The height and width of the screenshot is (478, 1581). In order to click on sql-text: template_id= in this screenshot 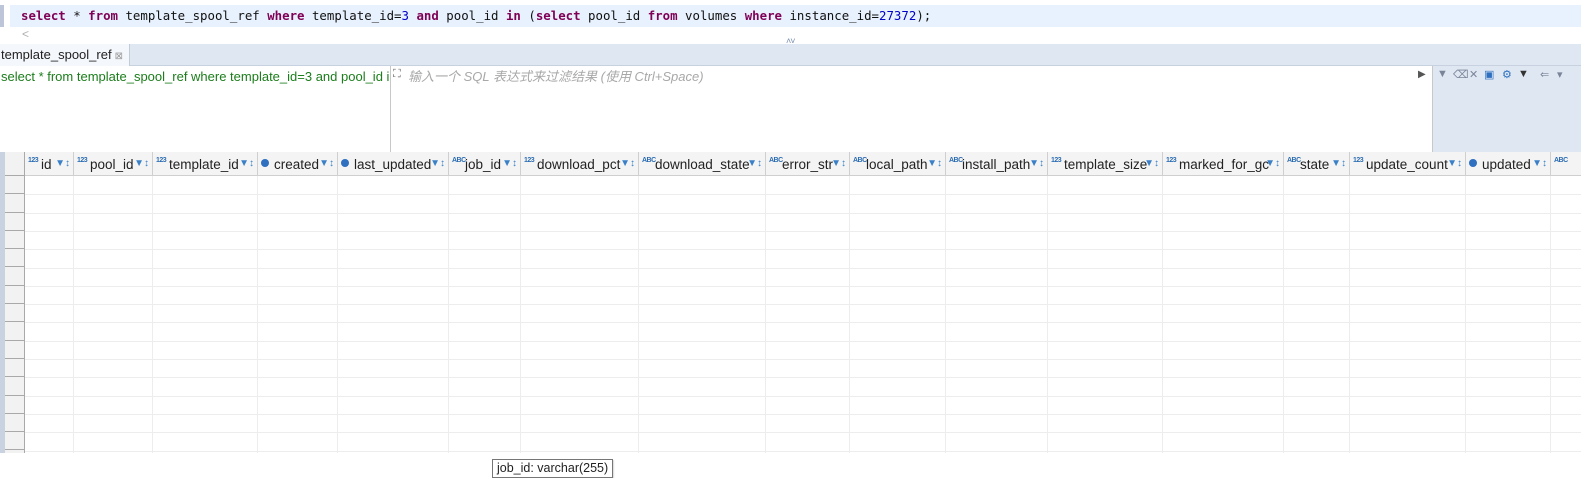, I will do `click(353, 15)`.